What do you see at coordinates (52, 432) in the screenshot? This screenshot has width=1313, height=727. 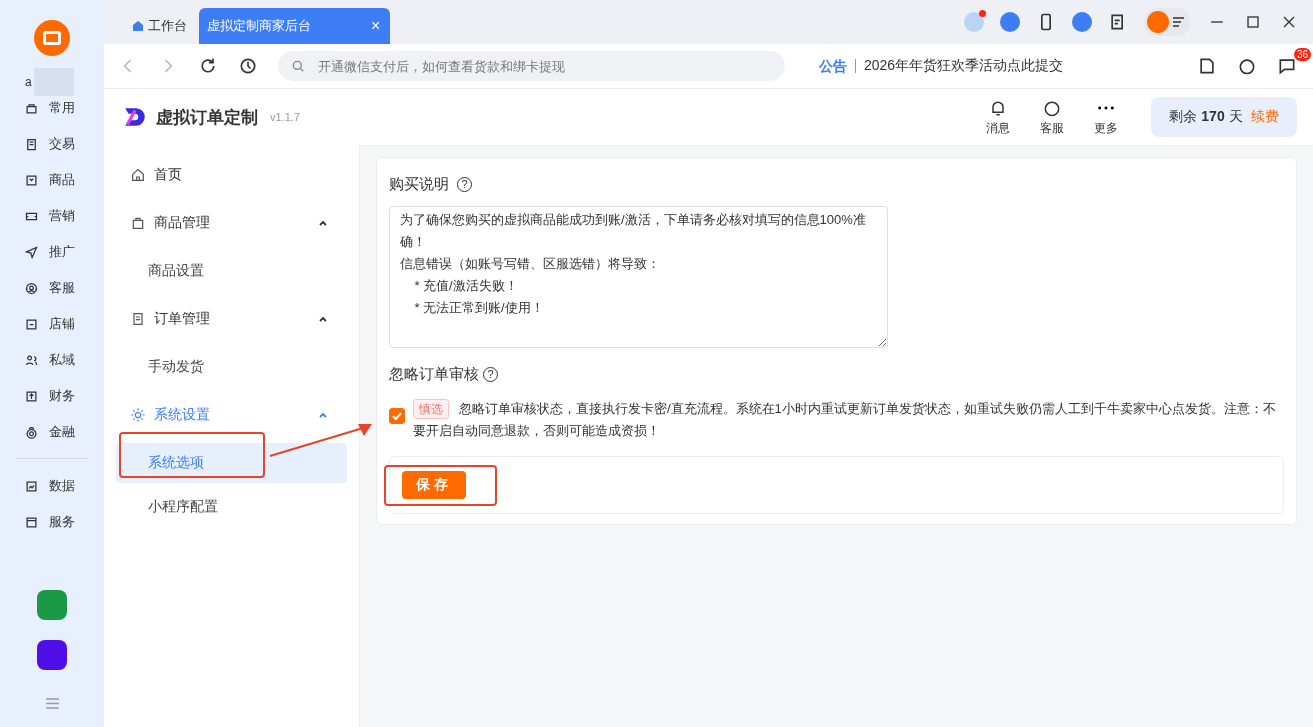 I see `rail-menu-item: 金融` at bounding box center [52, 432].